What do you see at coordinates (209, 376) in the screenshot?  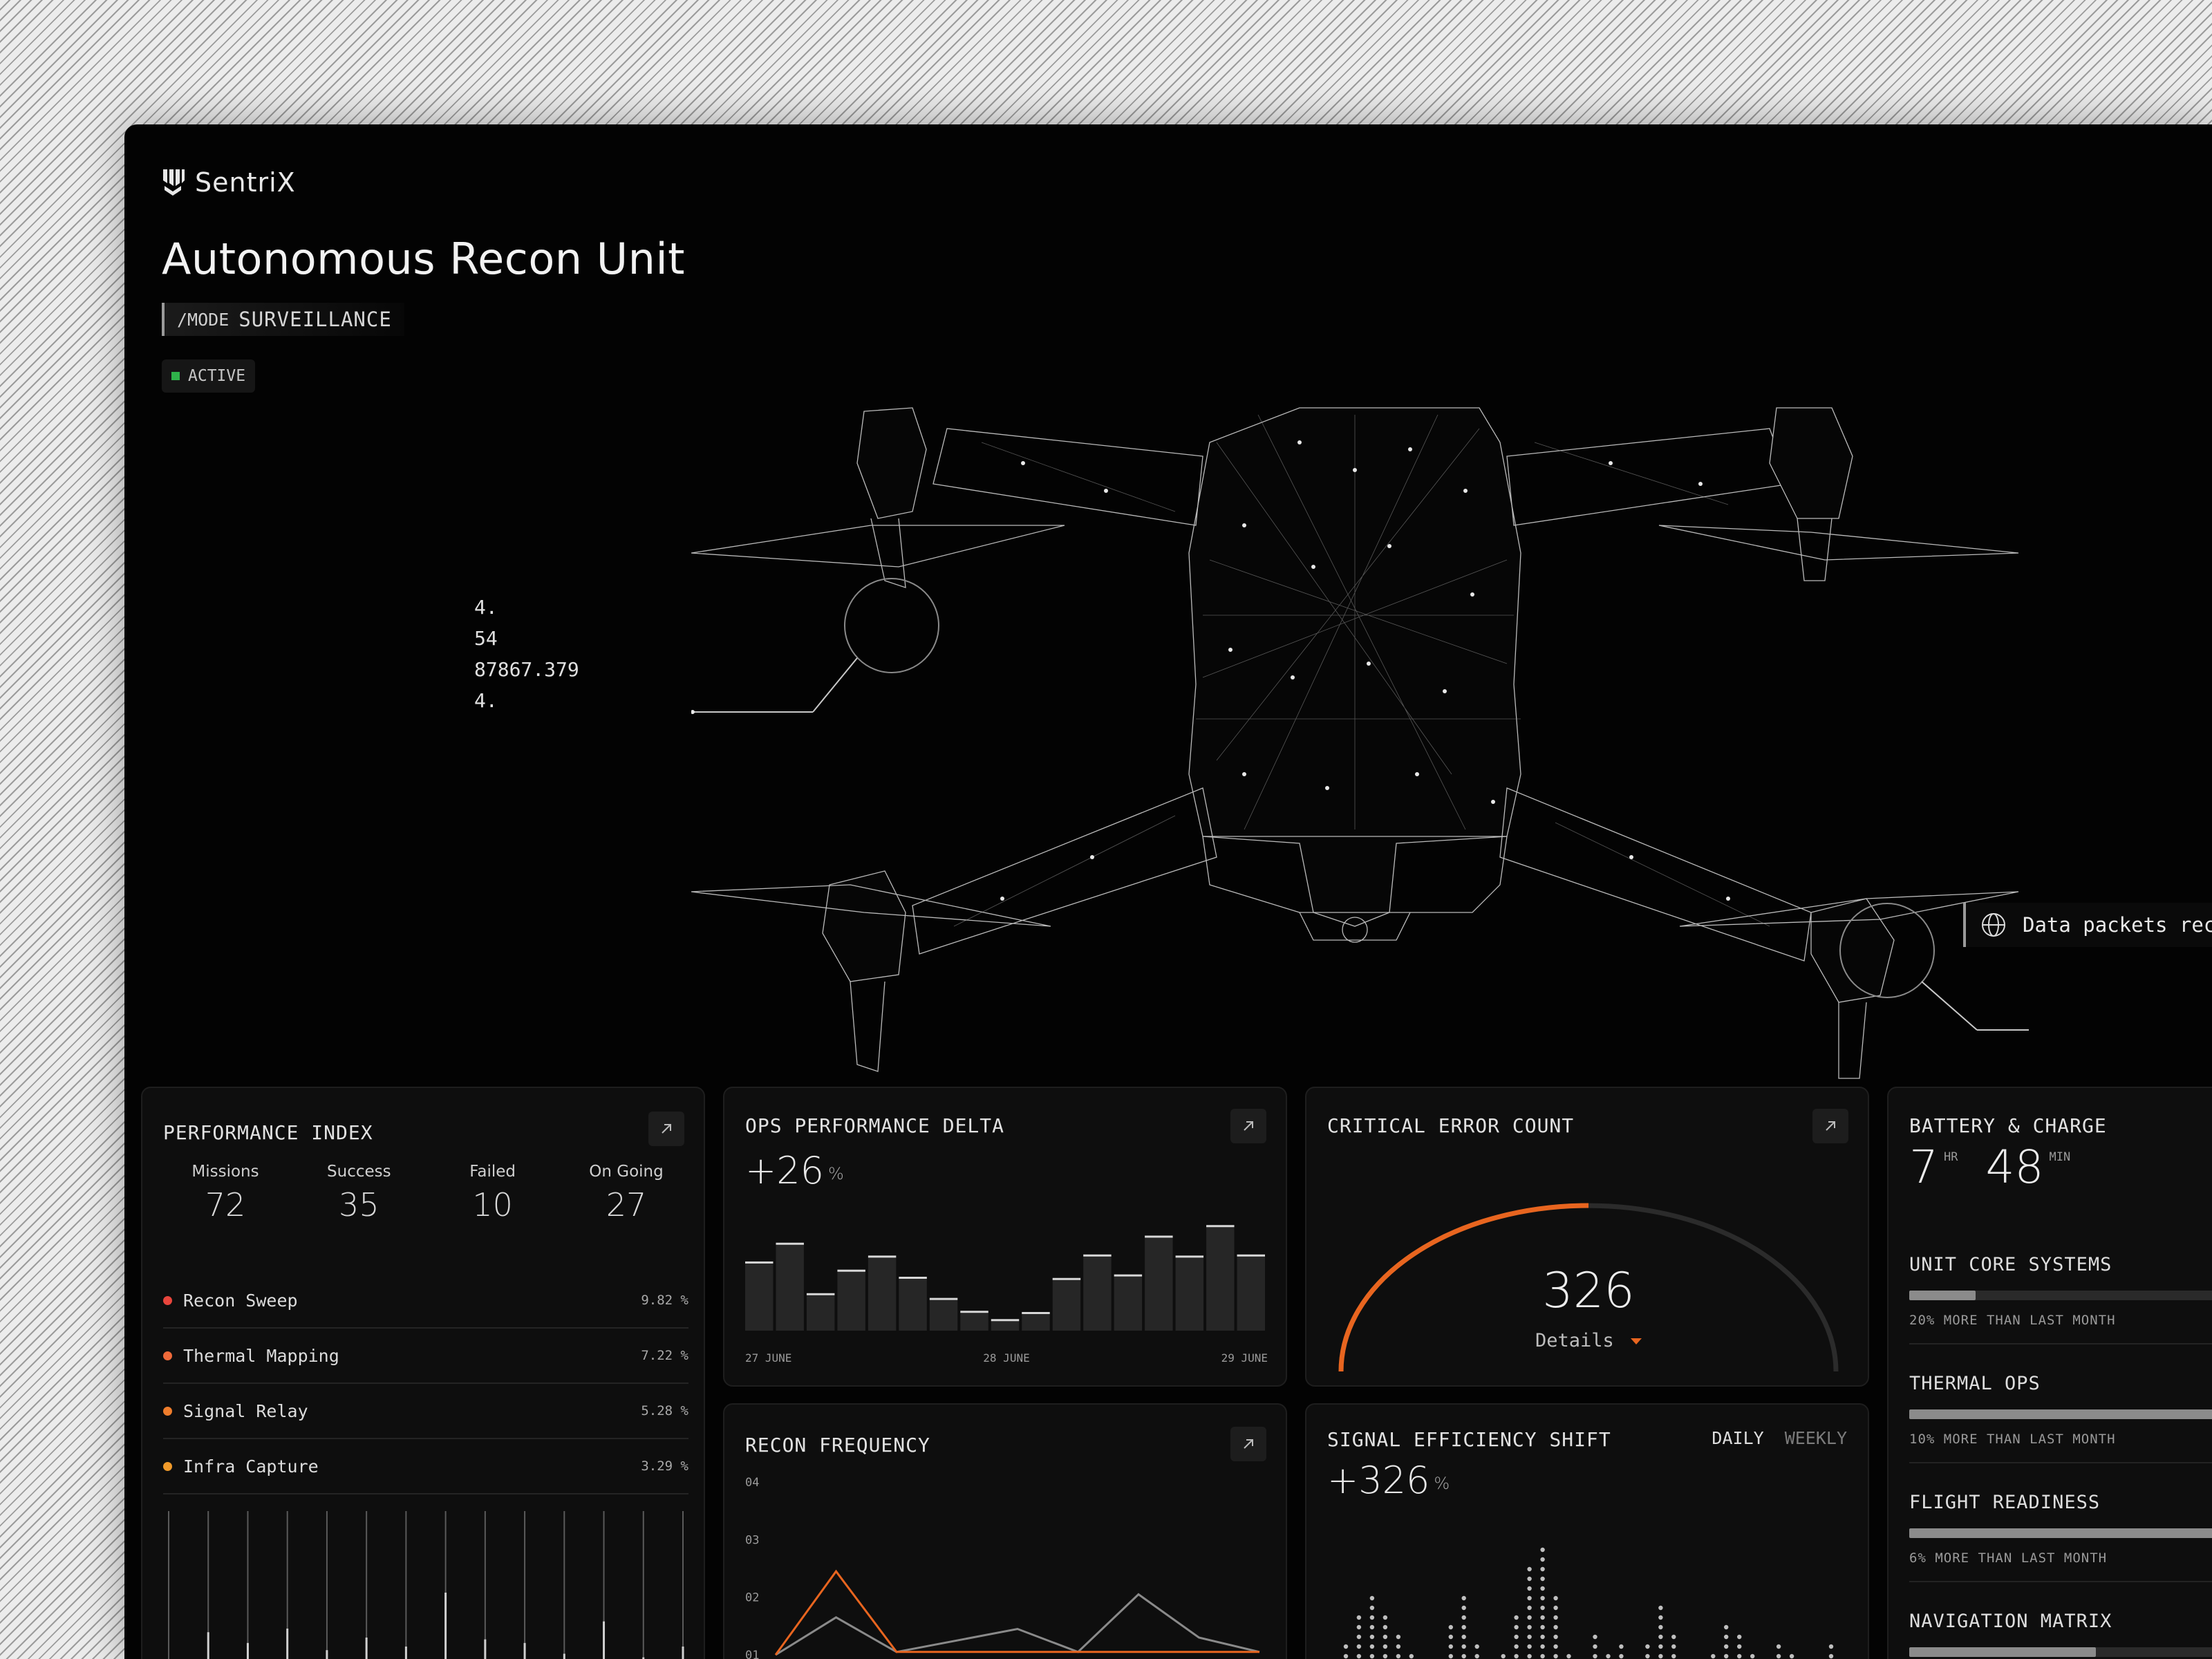 I see `status-badge: ACTIVE` at bounding box center [209, 376].